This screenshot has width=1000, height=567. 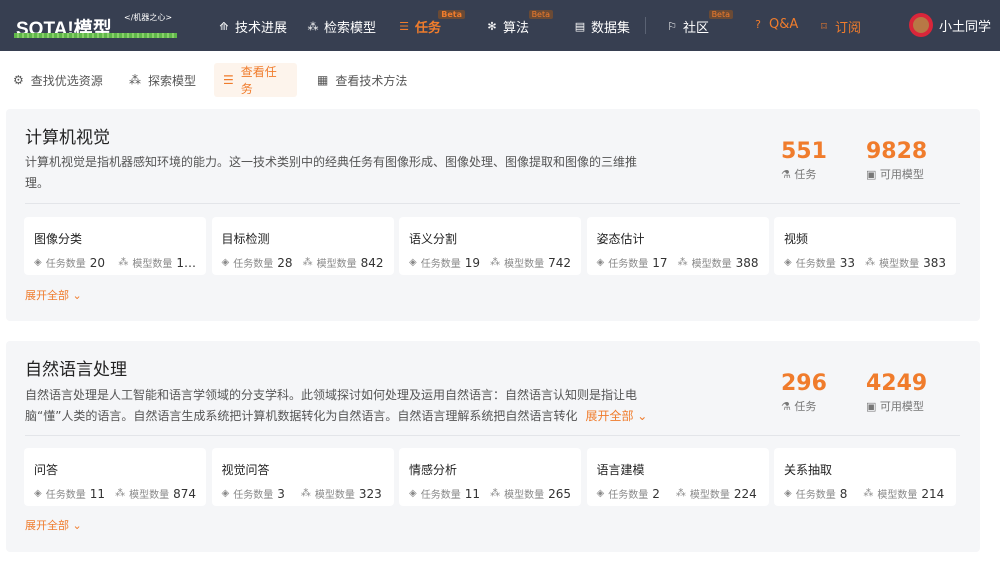 I want to click on task-count-stat: 551 ⚗ 任务, so click(x=804, y=160).